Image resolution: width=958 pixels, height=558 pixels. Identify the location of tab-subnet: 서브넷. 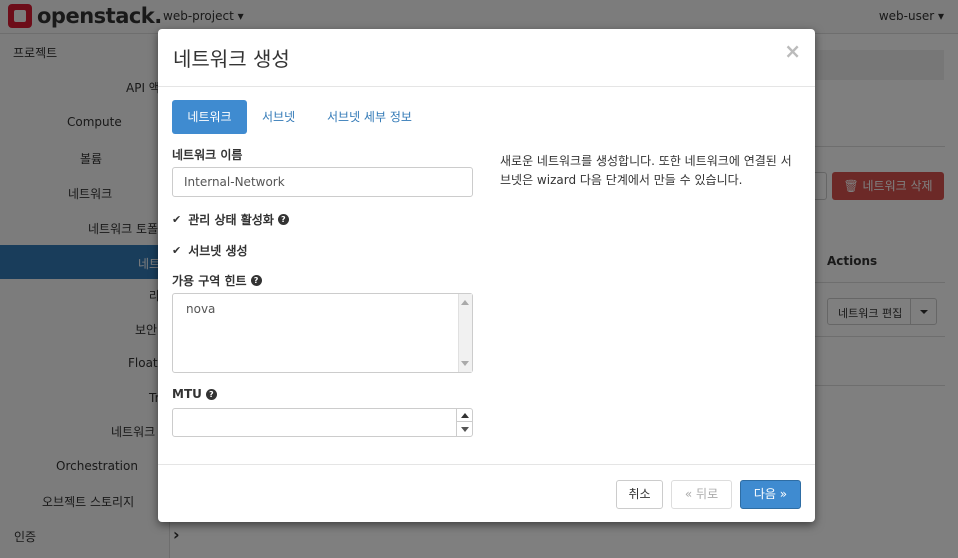
(278, 117).